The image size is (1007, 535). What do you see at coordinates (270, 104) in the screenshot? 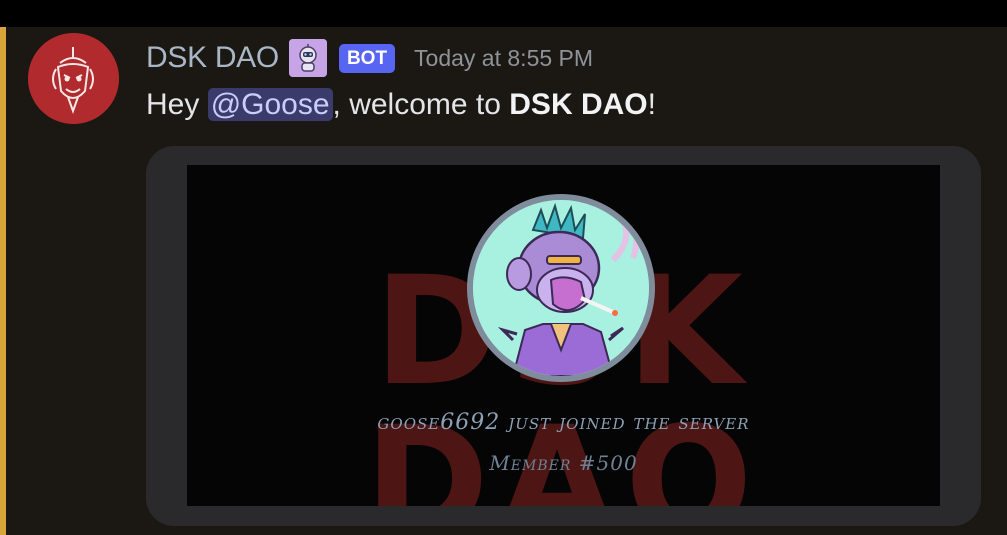
I see `user-mention: @Goose` at bounding box center [270, 104].